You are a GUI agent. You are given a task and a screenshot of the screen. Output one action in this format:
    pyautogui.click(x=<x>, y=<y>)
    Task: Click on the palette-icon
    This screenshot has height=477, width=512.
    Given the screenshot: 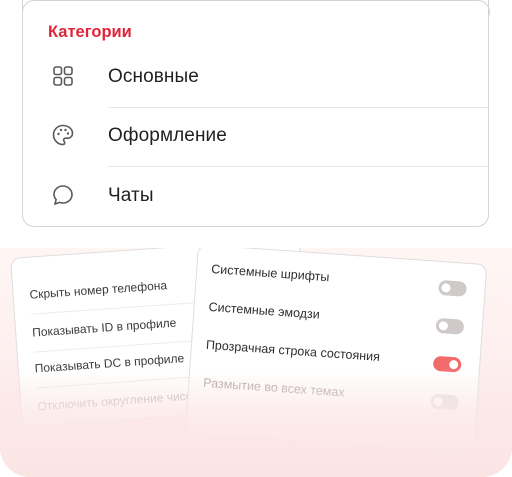 What is the action you would take?
    pyautogui.click(x=63, y=135)
    